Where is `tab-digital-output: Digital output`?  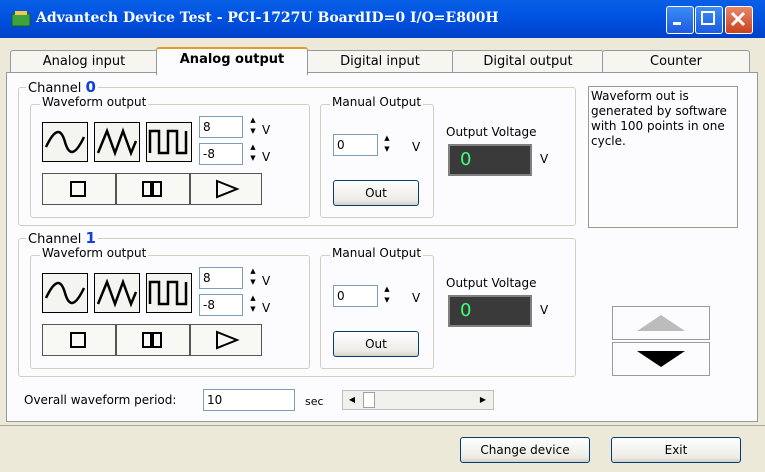
tab-digital-output: Digital output is located at coordinates (528, 61).